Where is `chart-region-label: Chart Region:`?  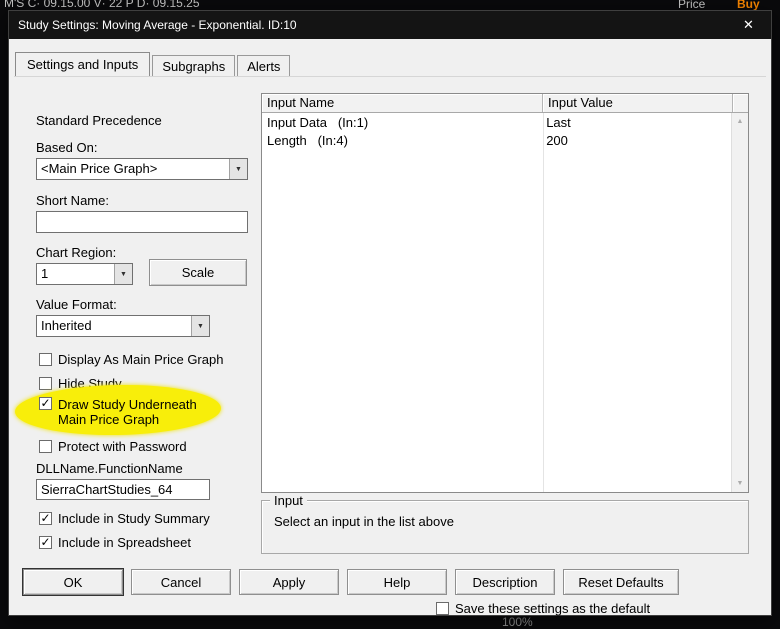
chart-region-label: Chart Region: is located at coordinates (76, 252).